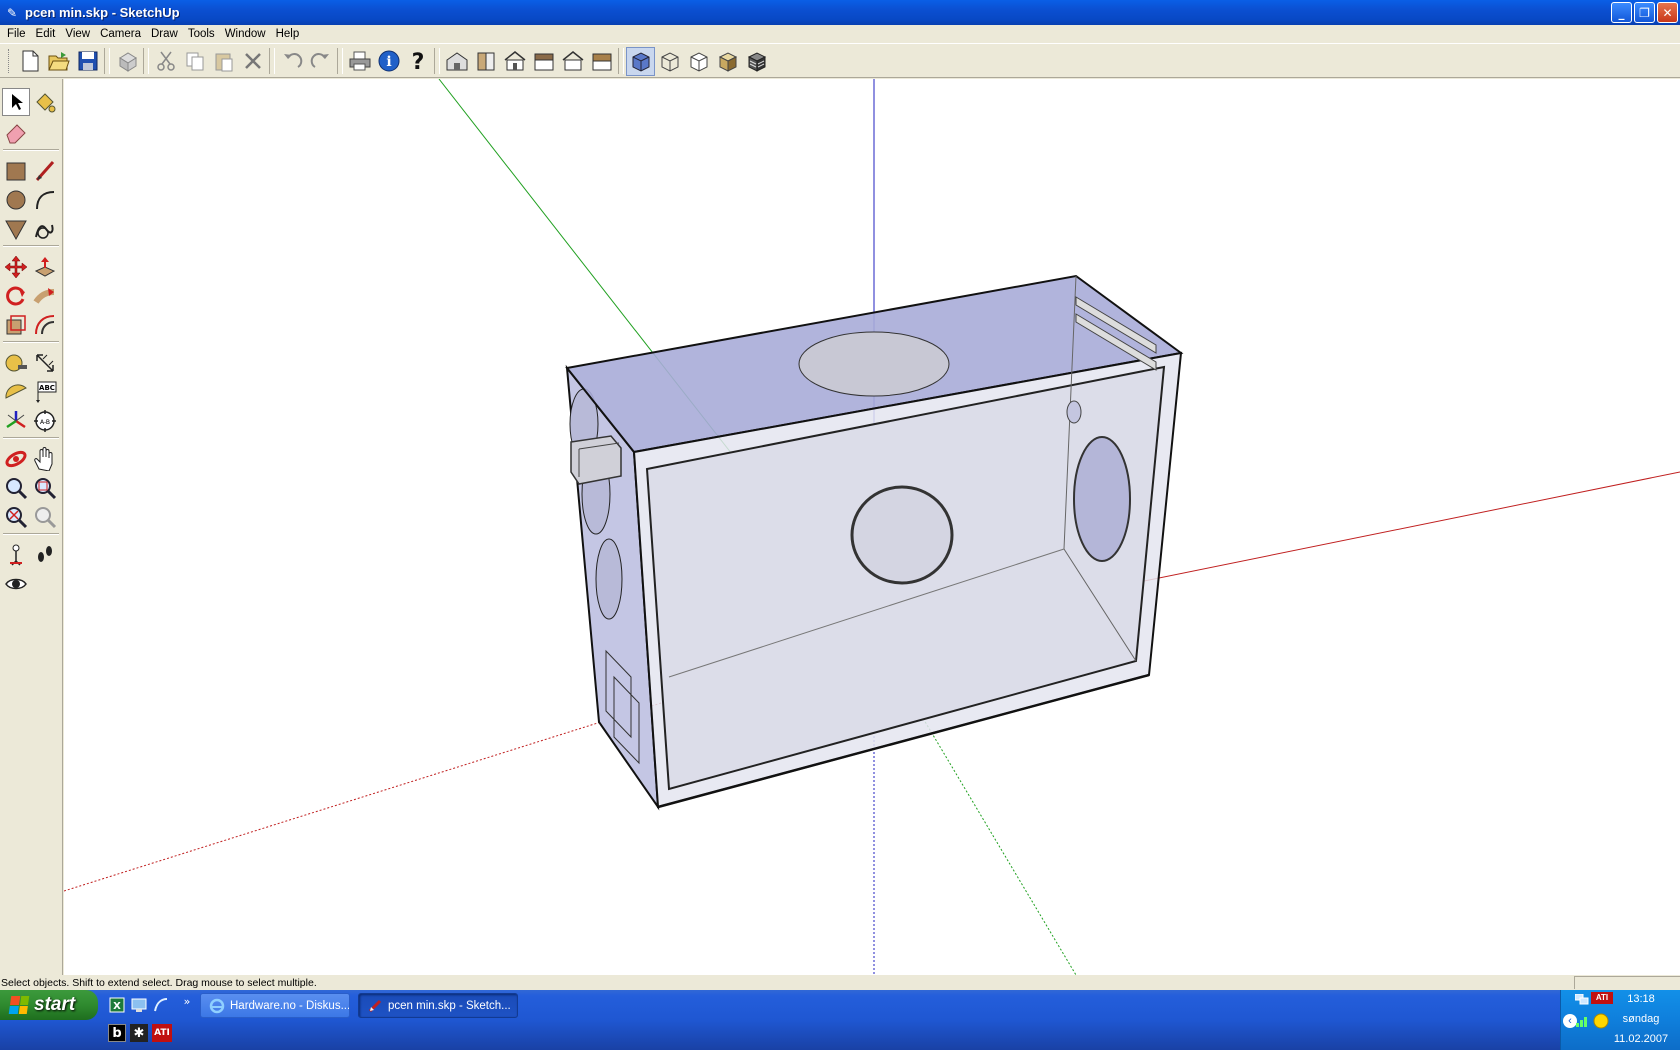 This screenshot has width=1680, height=1050. Describe the element at coordinates (139, 1033) in the screenshot. I see `star-app-icon: ✱` at that location.